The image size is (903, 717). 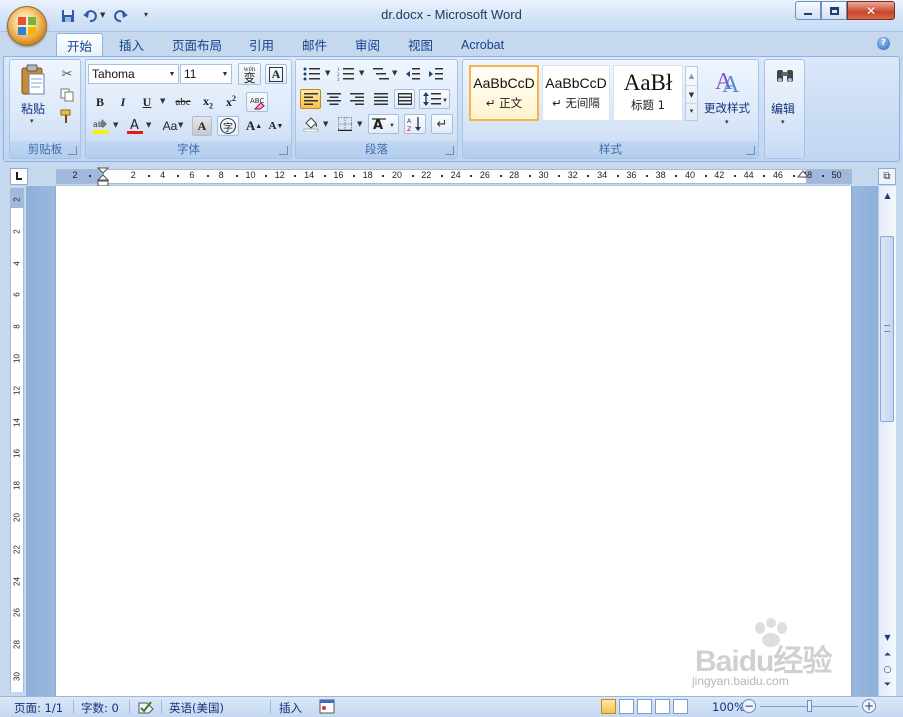 What do you see at coordinates (133, 74) in the screenshot?
I see `font-name-select: Tahoma ▼` at bounding box center [133, 74].